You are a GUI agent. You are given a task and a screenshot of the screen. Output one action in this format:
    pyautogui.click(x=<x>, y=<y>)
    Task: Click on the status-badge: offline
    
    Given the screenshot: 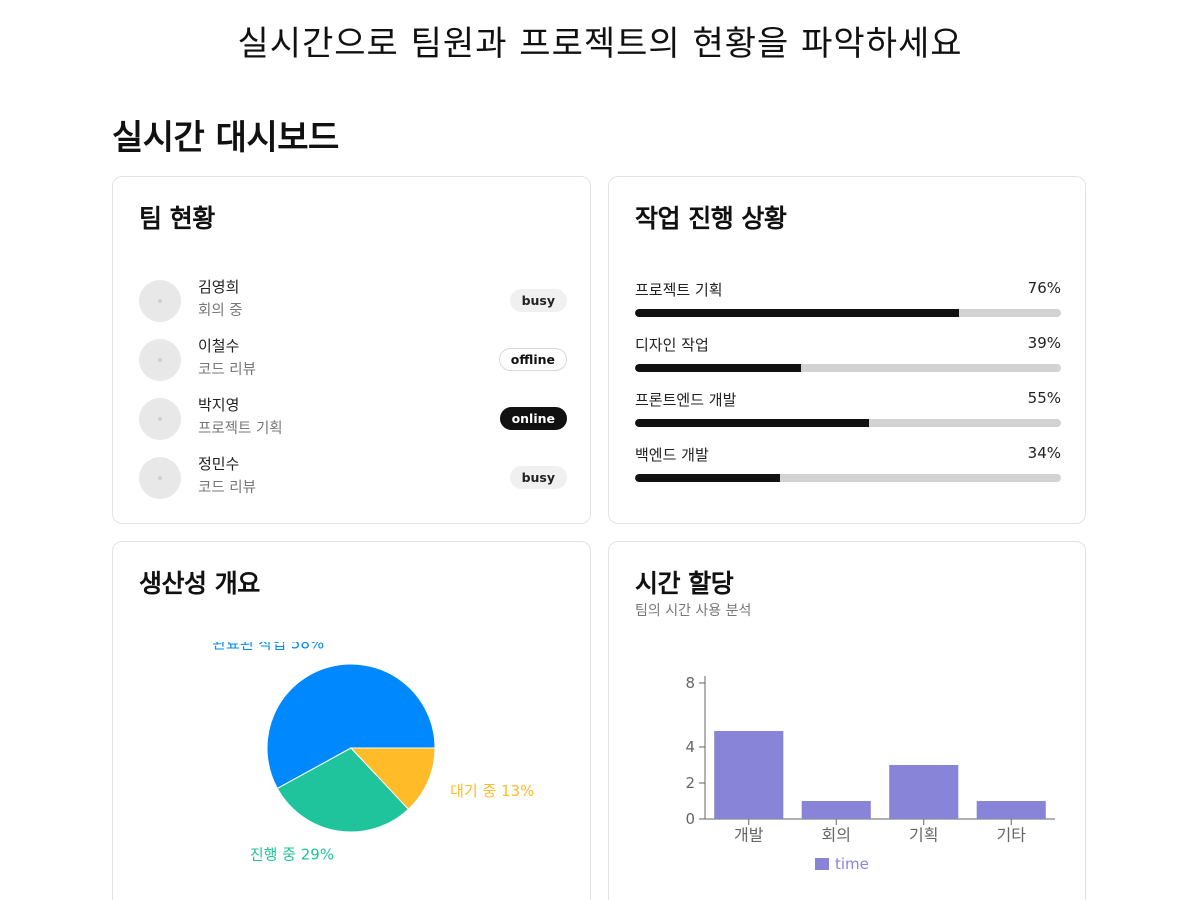 What is the action you would take?
    pyautogui.click(x=532, y=359)
    